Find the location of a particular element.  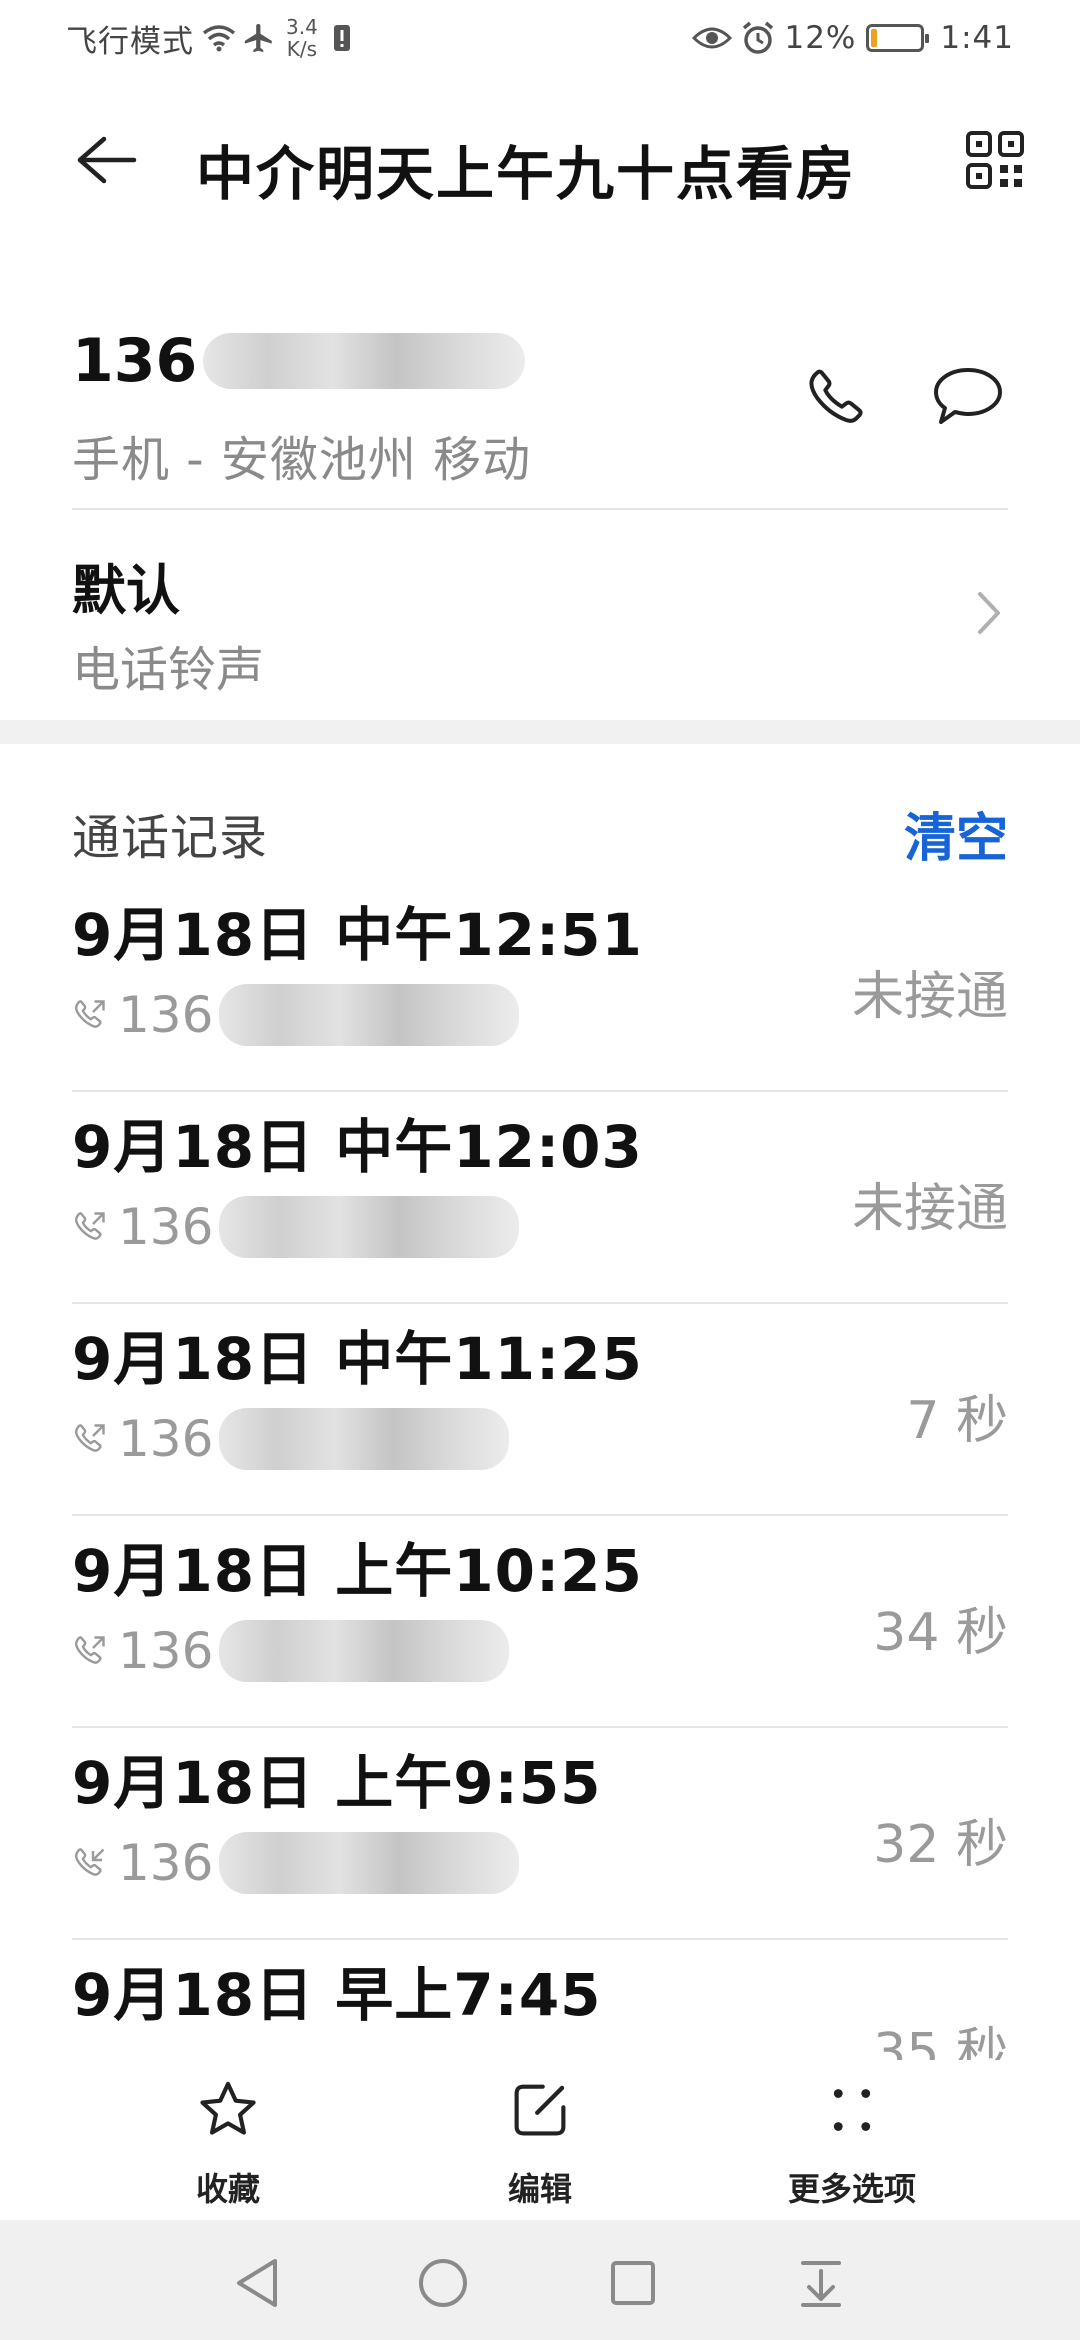

favorite-label: 收藏 is located at coordinates (227, 2189).